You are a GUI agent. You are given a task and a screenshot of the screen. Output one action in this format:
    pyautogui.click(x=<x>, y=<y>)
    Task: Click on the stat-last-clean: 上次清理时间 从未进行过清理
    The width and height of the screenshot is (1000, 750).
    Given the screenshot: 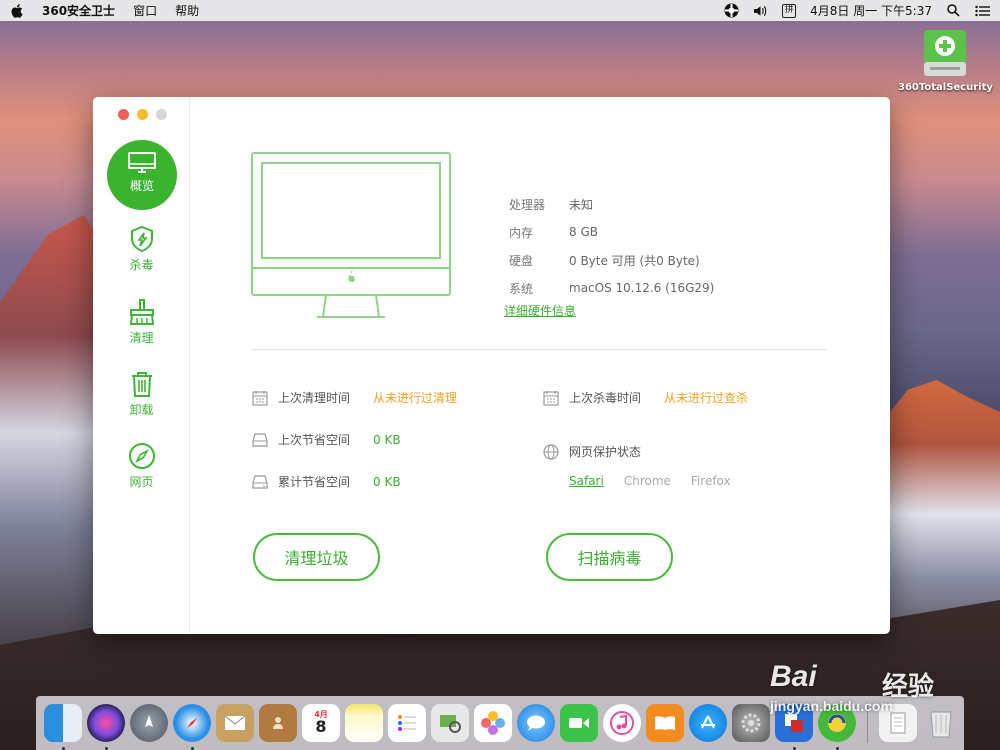 What is the action you would take?
    pyautogui.click(x=354, y=397)
    